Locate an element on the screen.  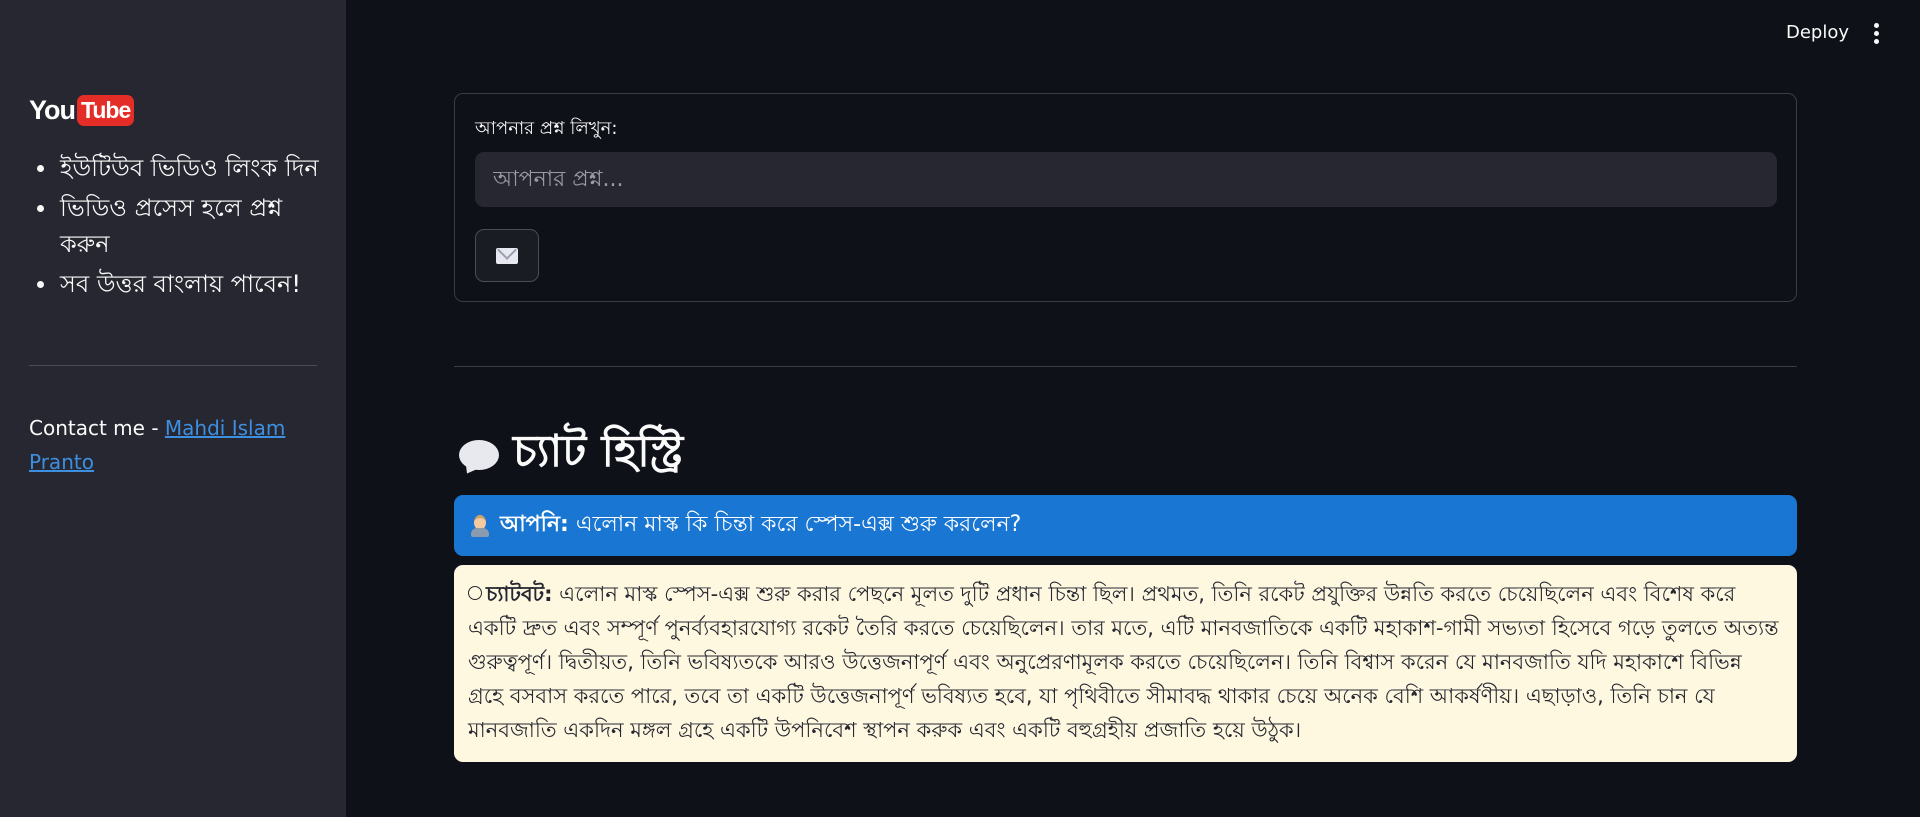
bot-face-icon is located at coordinates (475, 593).